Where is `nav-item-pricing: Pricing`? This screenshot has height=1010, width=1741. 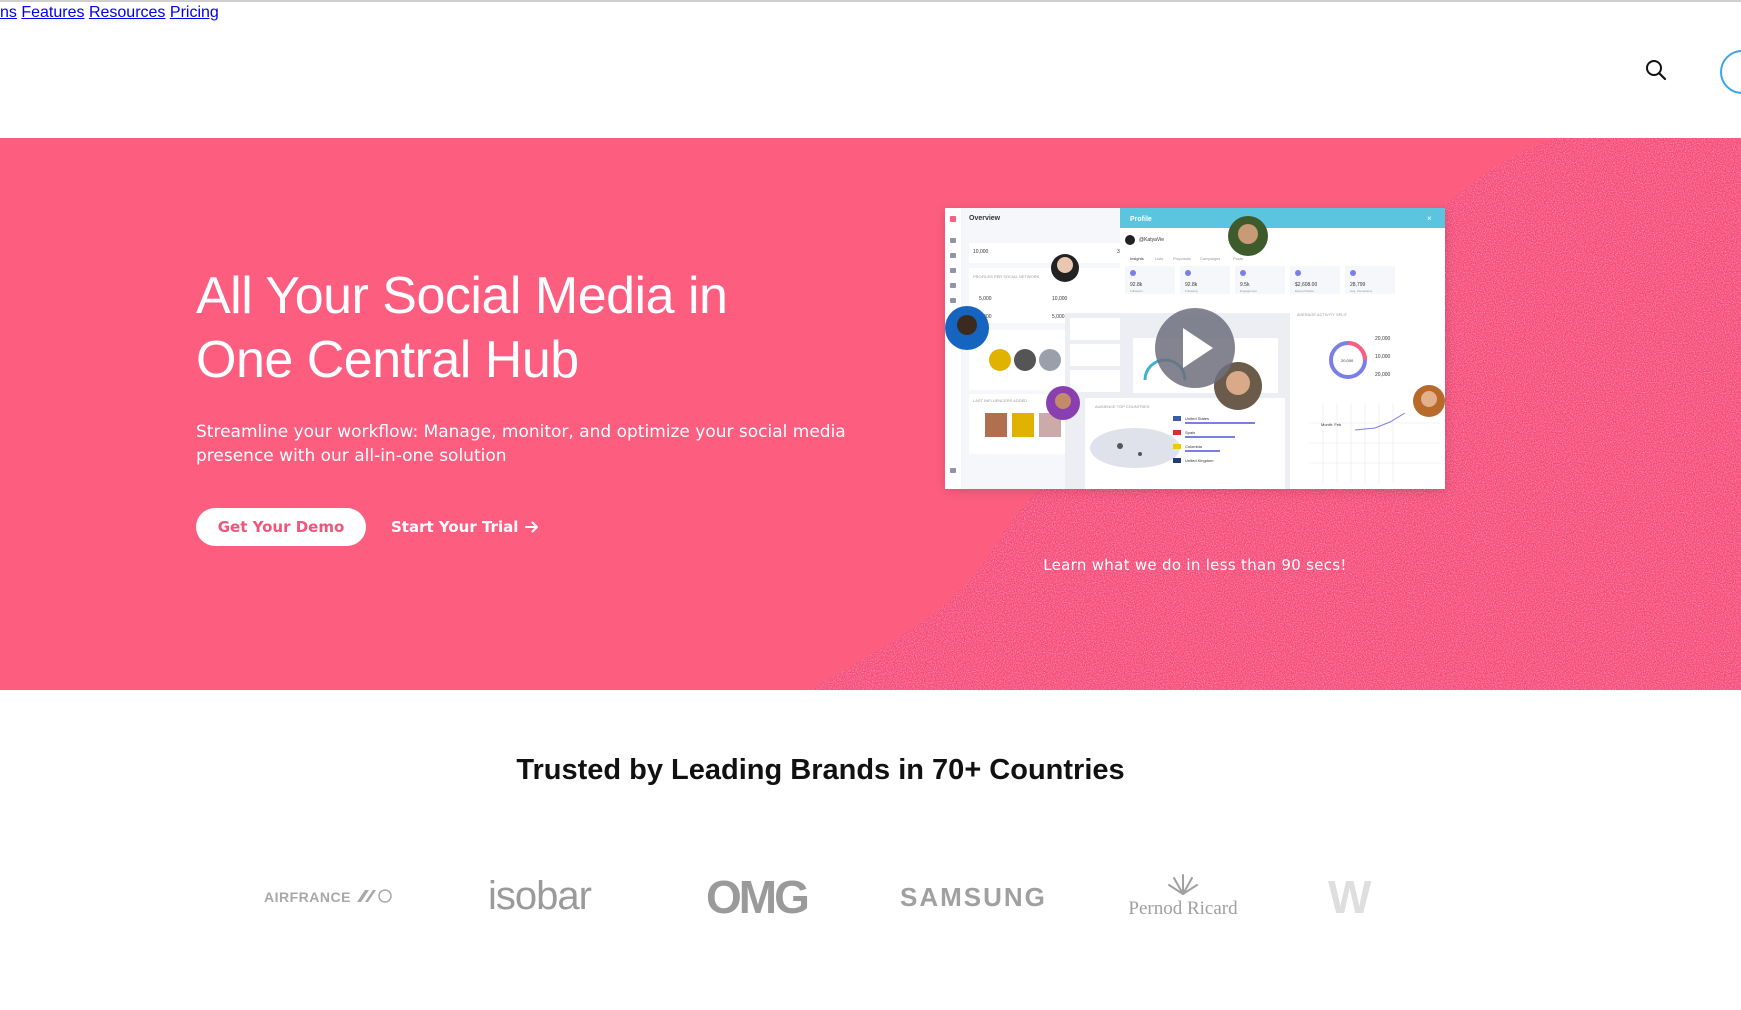
nav-item-pricing: Pricing is located at coordinates (194, 12).